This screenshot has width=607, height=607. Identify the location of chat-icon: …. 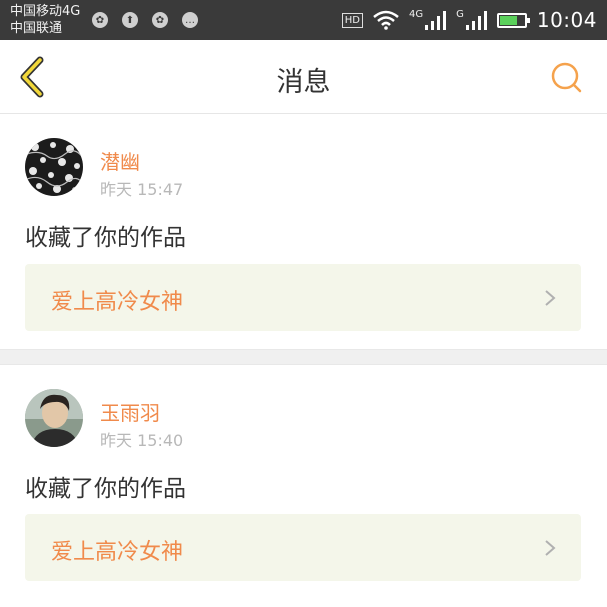
(190, 20).